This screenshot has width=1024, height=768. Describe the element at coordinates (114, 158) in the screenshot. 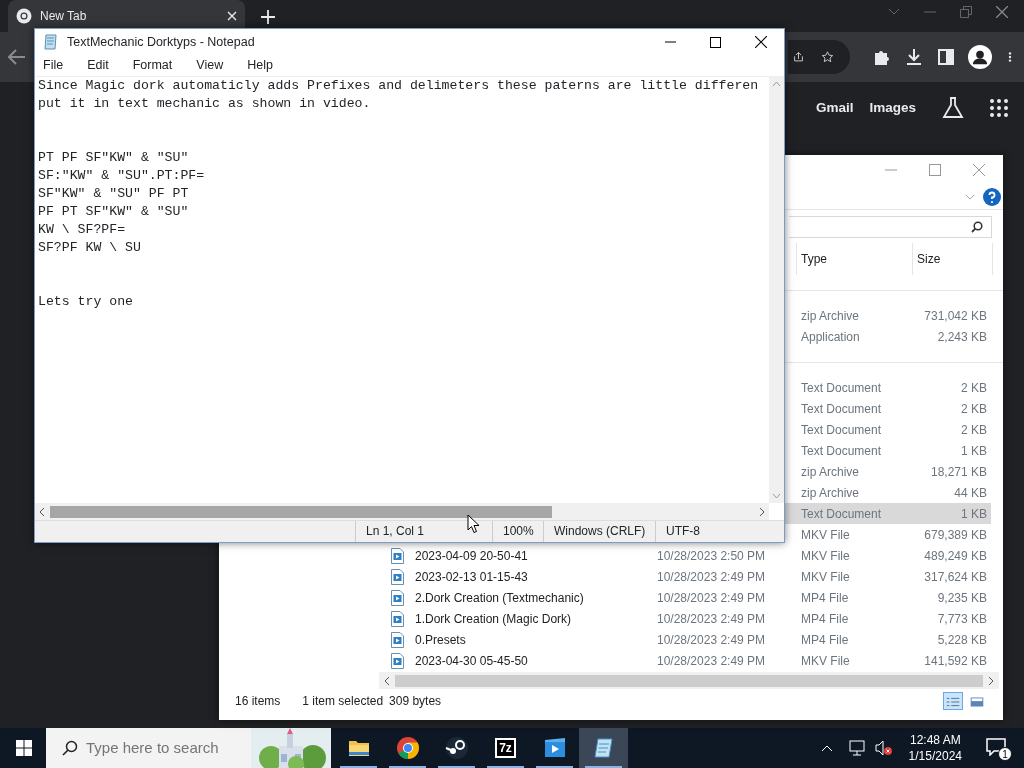

I see `text-line: PT PF SF"KW" & "SU"` at that location.